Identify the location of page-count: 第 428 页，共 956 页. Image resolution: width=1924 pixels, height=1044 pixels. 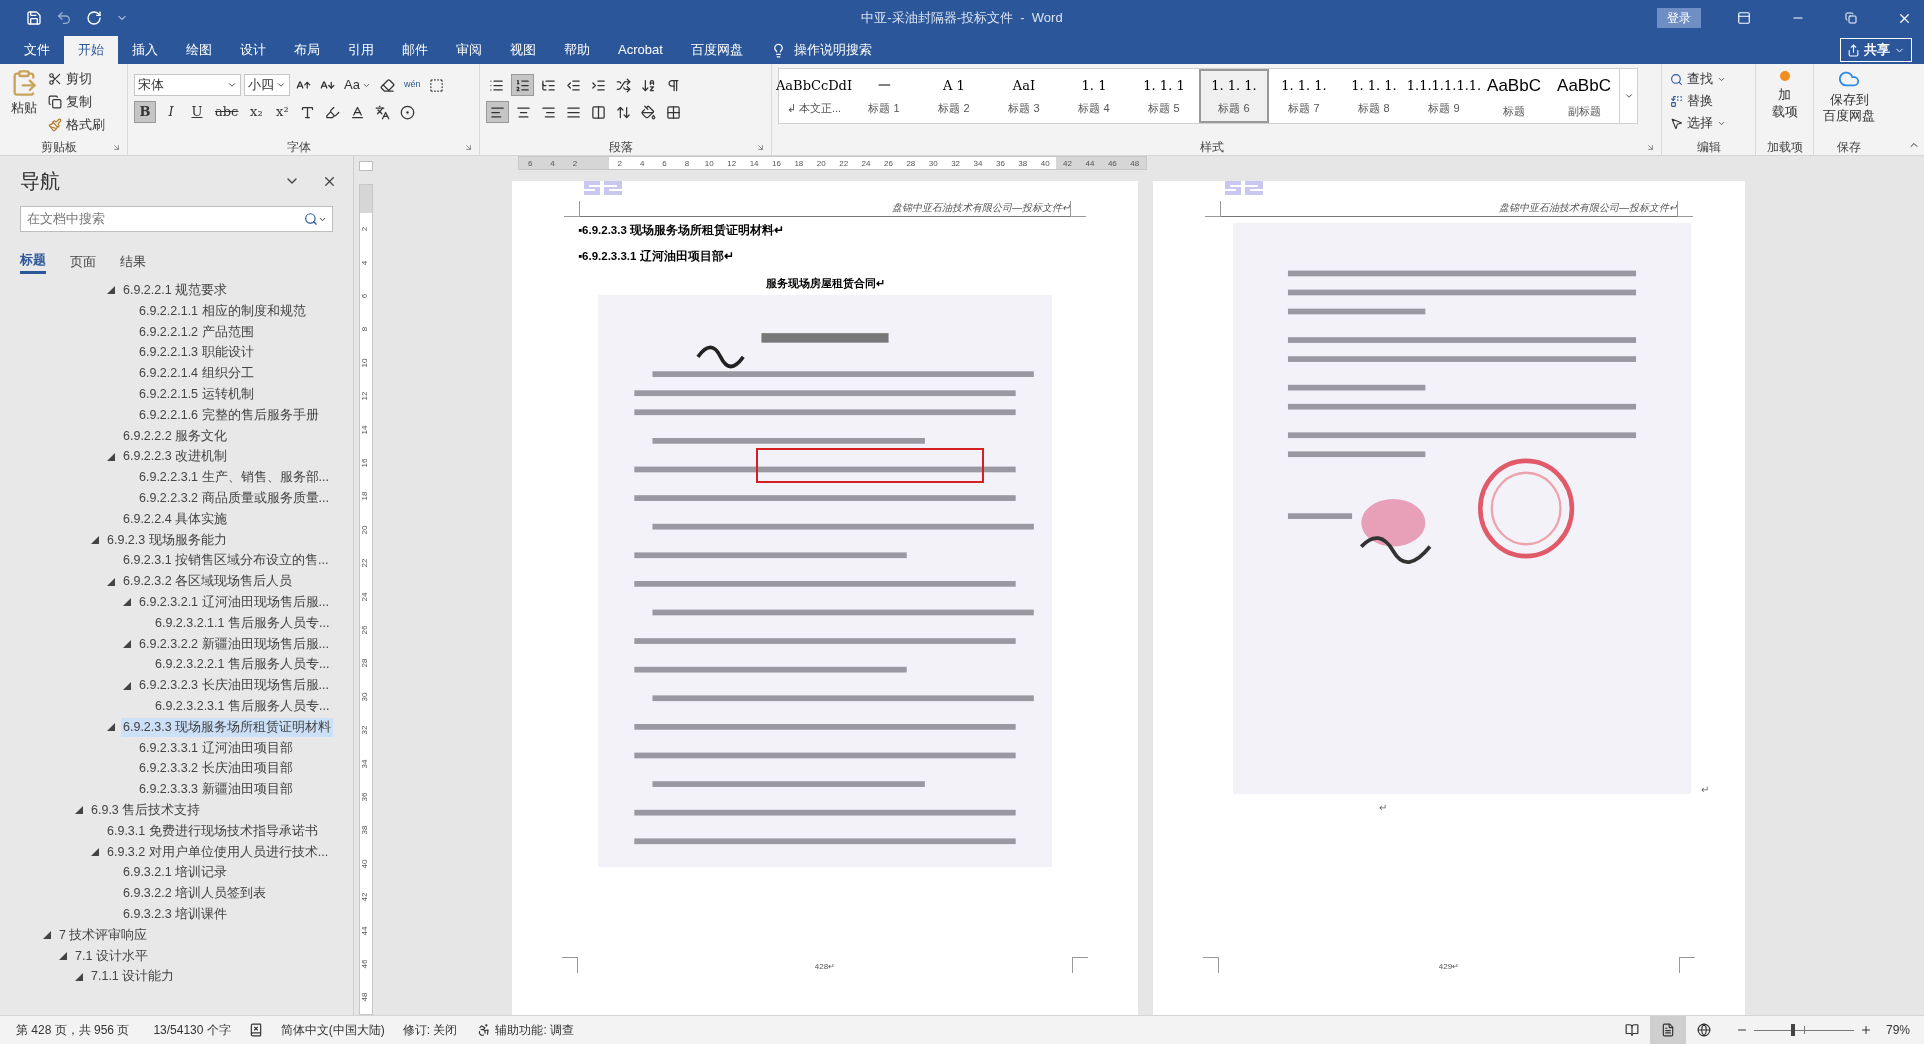
(73, 1030).